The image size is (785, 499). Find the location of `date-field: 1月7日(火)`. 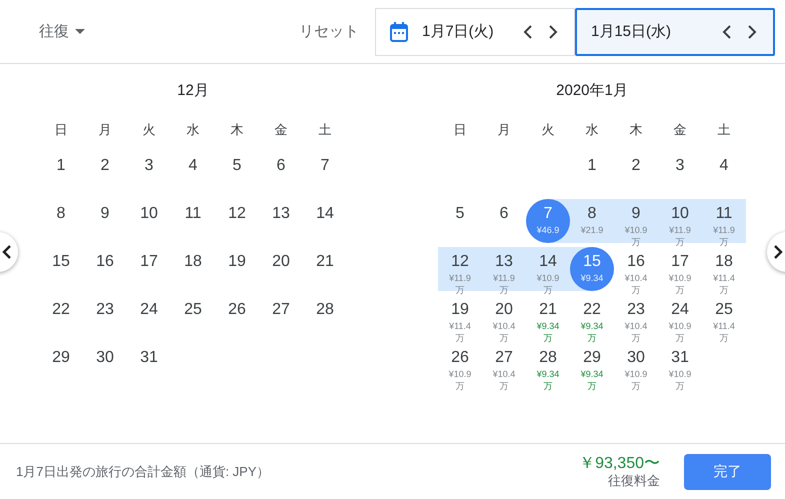

date-field: 1月7日(火) is located at coordinates (475, 32).